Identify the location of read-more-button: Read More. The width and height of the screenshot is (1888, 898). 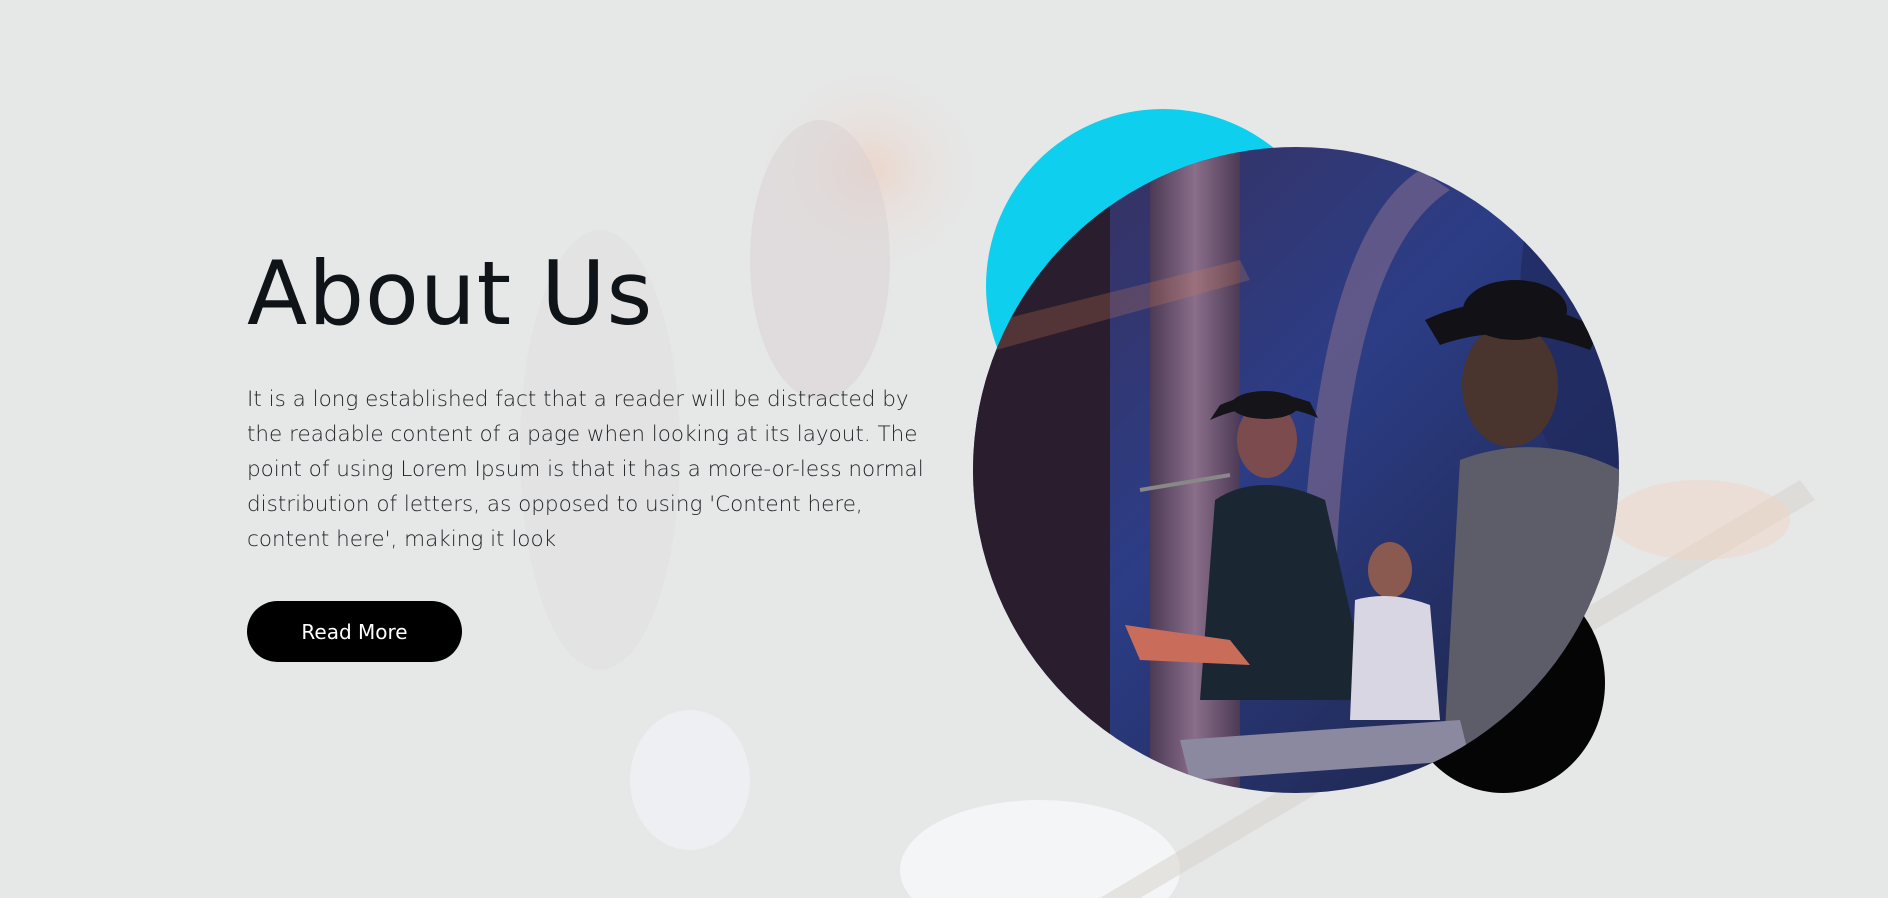
(354, 631).